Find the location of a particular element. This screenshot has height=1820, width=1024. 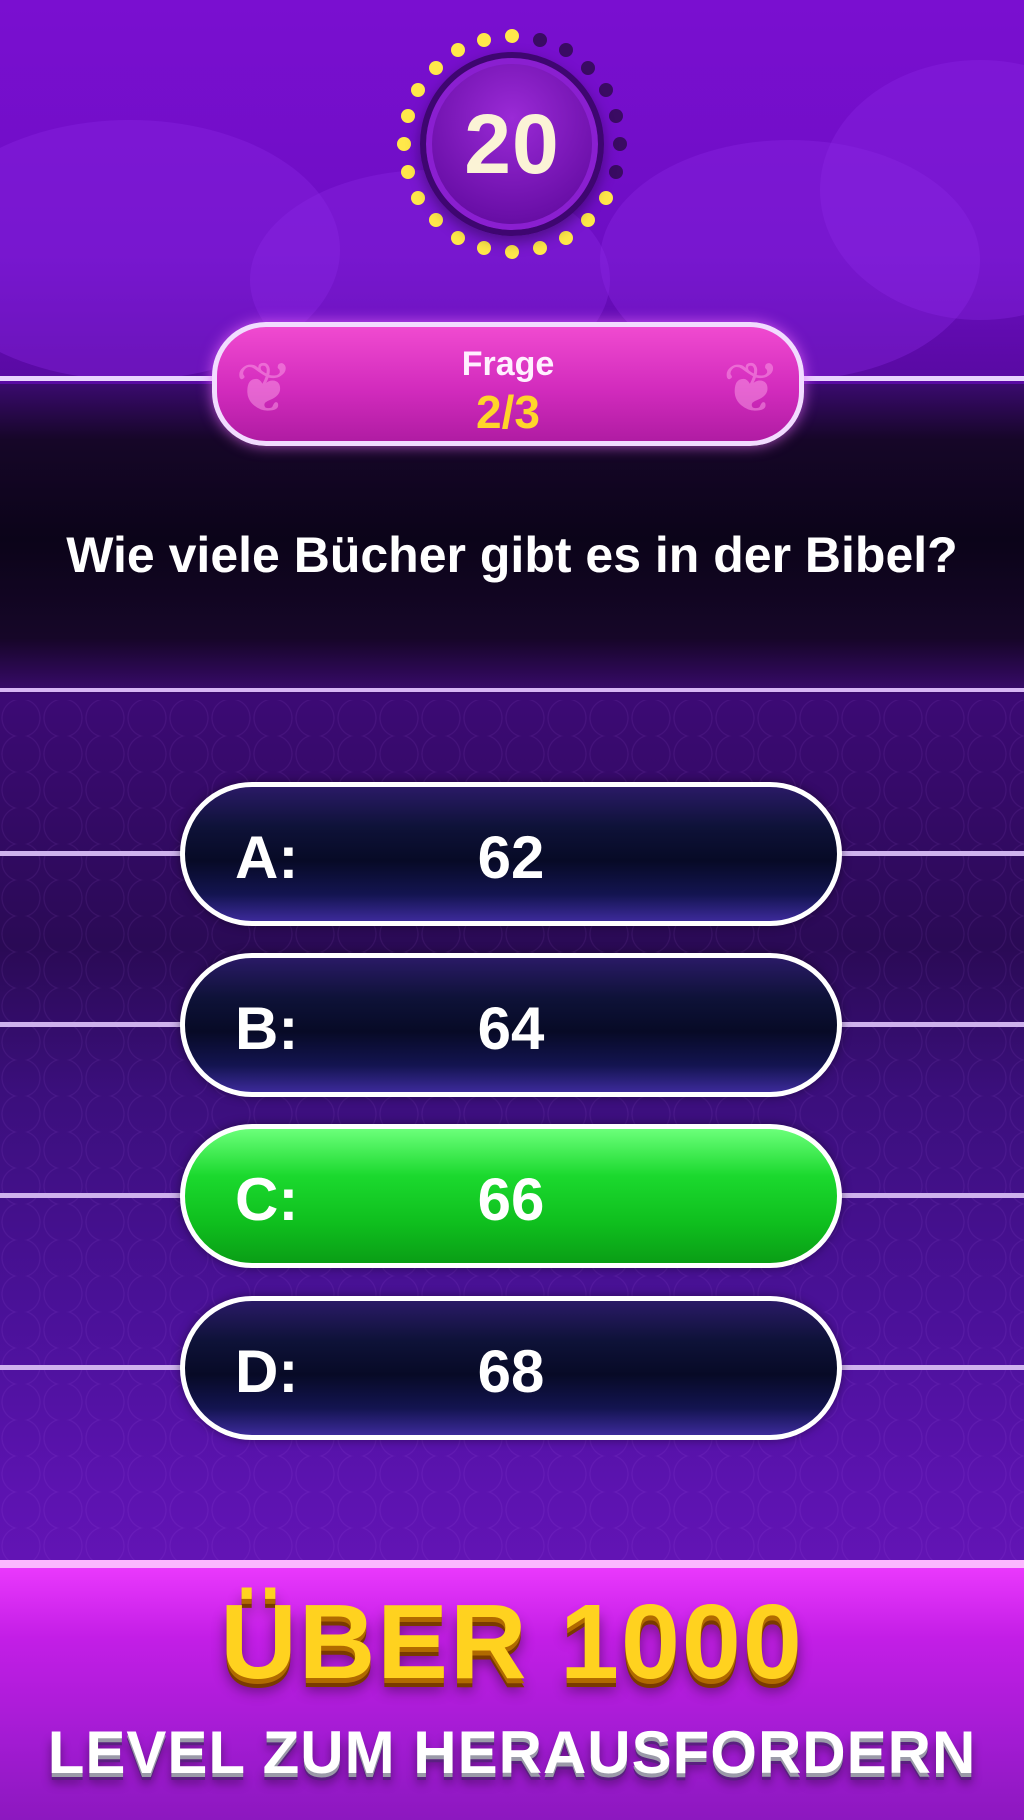

header-line-left is located at coordinates (115, 378).